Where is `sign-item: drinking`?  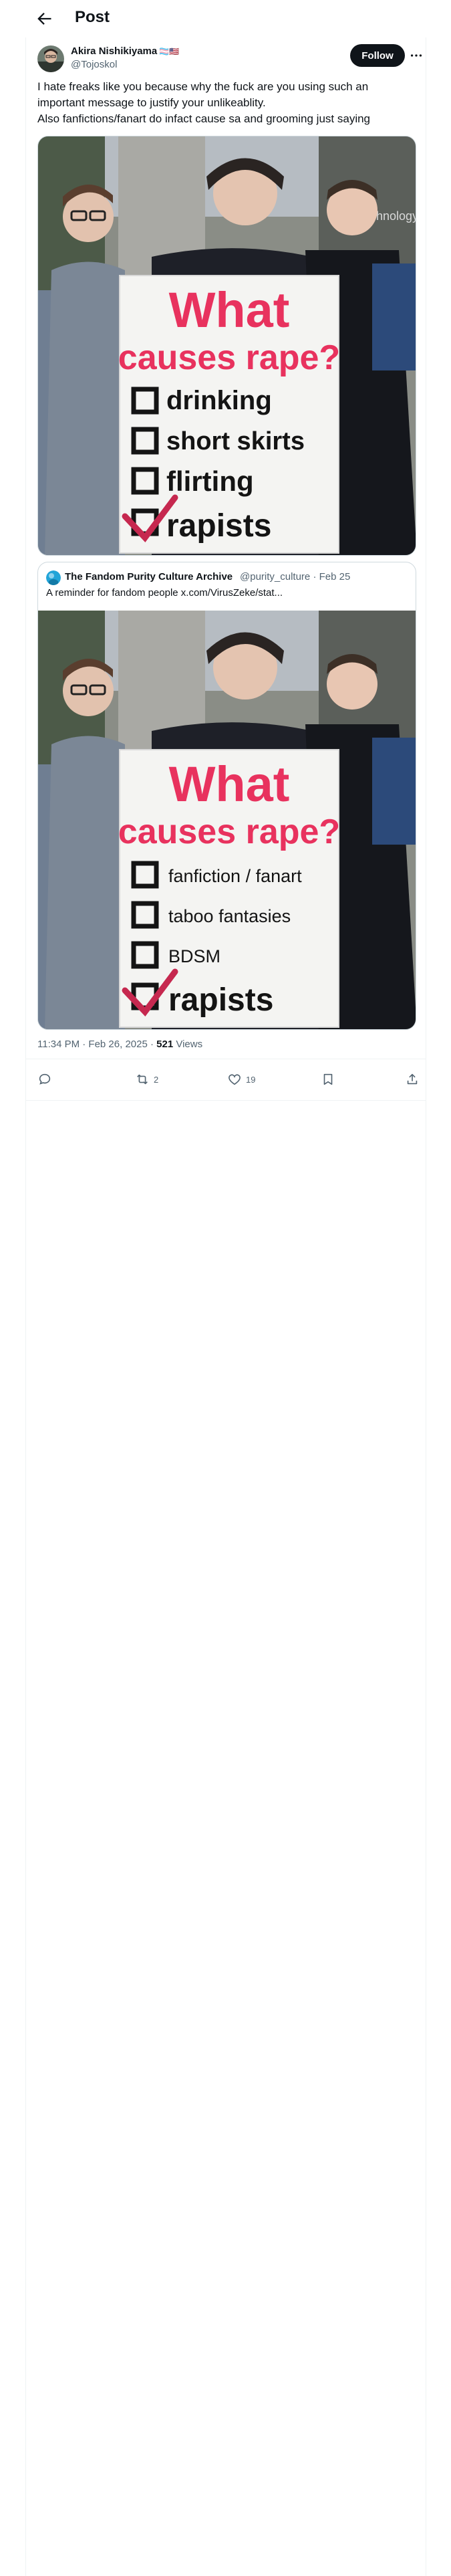 sign-item: drinking is located at coordinates (219, 401).